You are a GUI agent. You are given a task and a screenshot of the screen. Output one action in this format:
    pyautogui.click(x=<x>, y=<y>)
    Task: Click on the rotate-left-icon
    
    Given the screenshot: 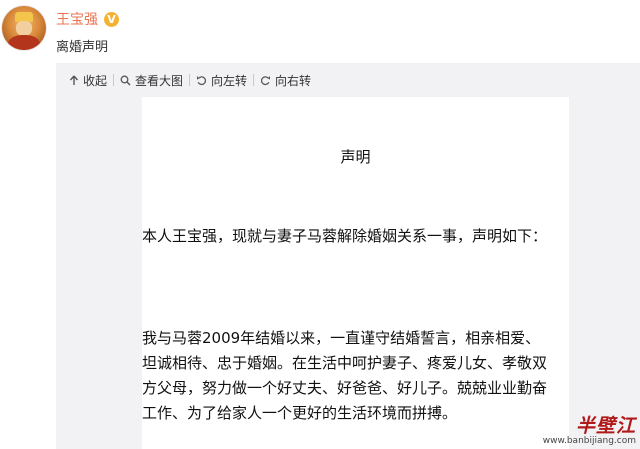 What is the action you would take?
    pyautogui.click(x=202, y=80)
    